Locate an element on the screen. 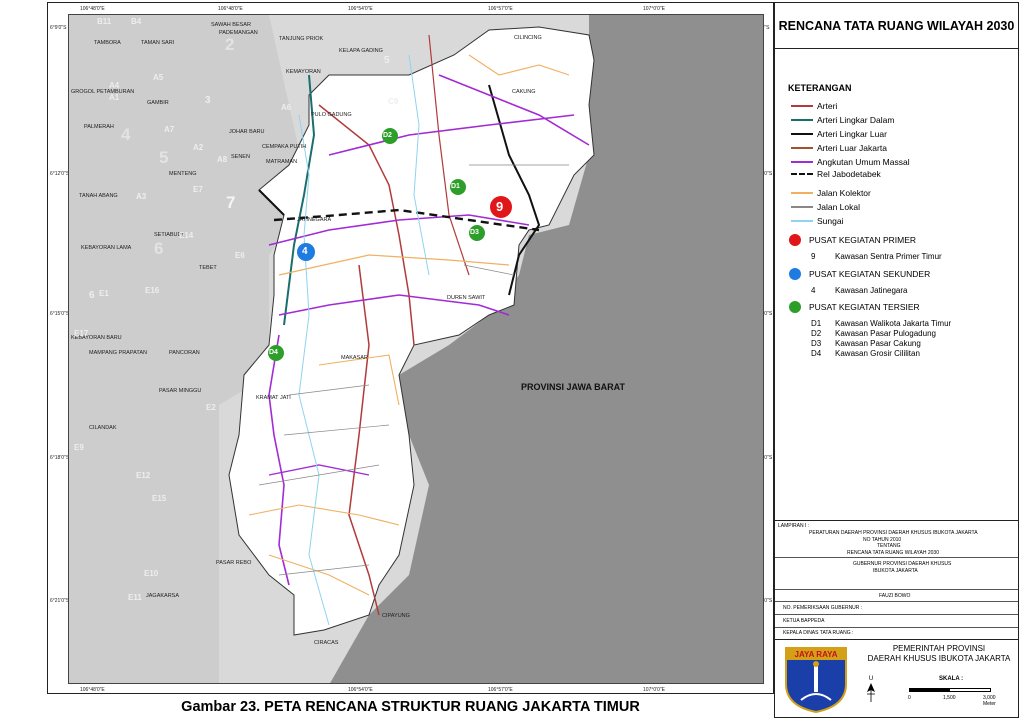  item-name: Kawasan Walikota Jakarta Timur is located at coordinates (893, 323).